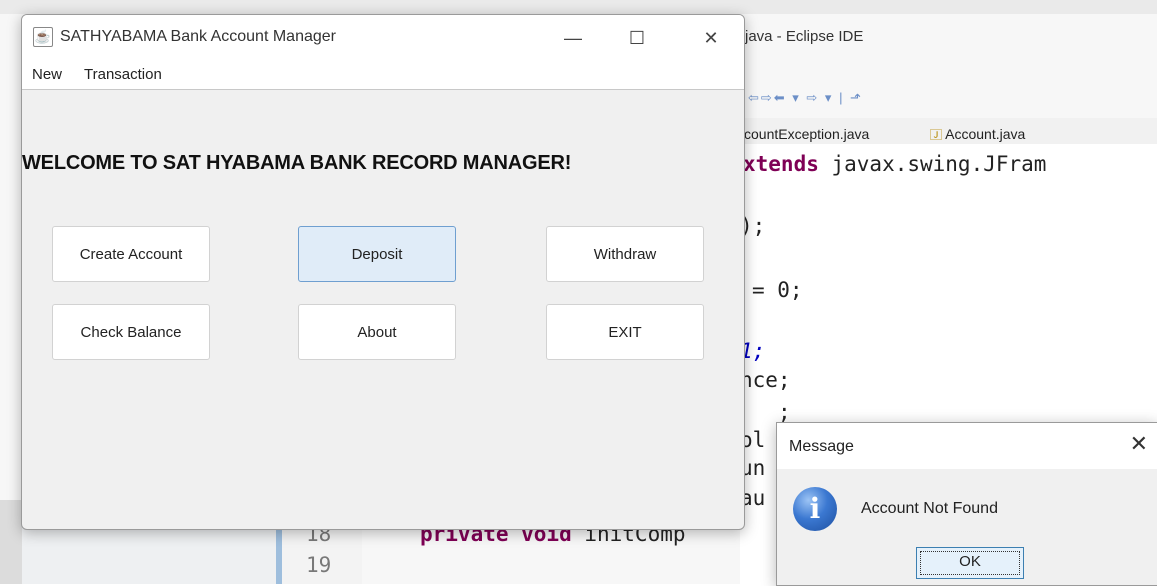 The image size is (1157, 586). What do you see at coordinates (985, 134) in the screenshot?
I see `tab-account-java-label: Account.java` at bounding box center [985, 134].